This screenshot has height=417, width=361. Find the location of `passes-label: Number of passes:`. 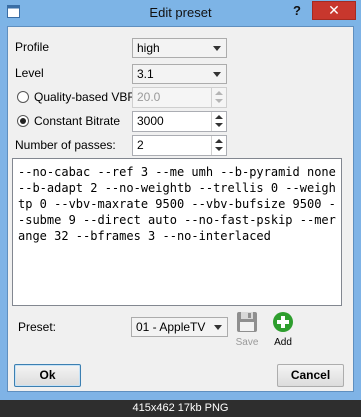

passes-label: Number of passes: is located at coordinates (65, 145).